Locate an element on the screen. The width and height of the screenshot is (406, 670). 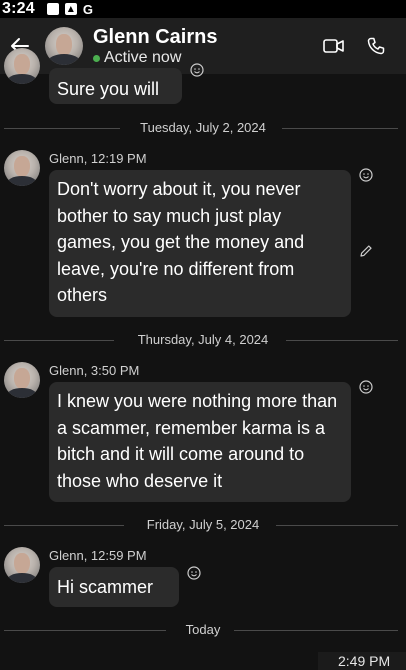
message-text: Hi scammer is located at coordinates (105, 587).